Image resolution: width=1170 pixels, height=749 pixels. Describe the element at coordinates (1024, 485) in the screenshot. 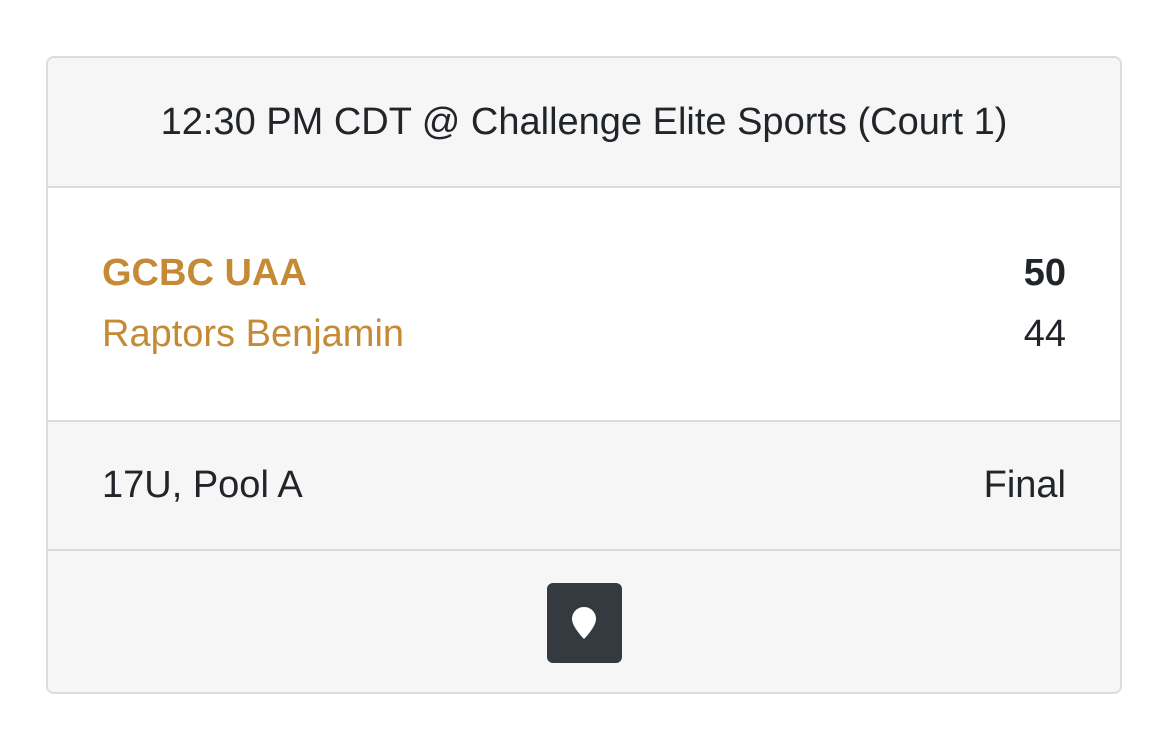

I see `game-status: Final` at that location.